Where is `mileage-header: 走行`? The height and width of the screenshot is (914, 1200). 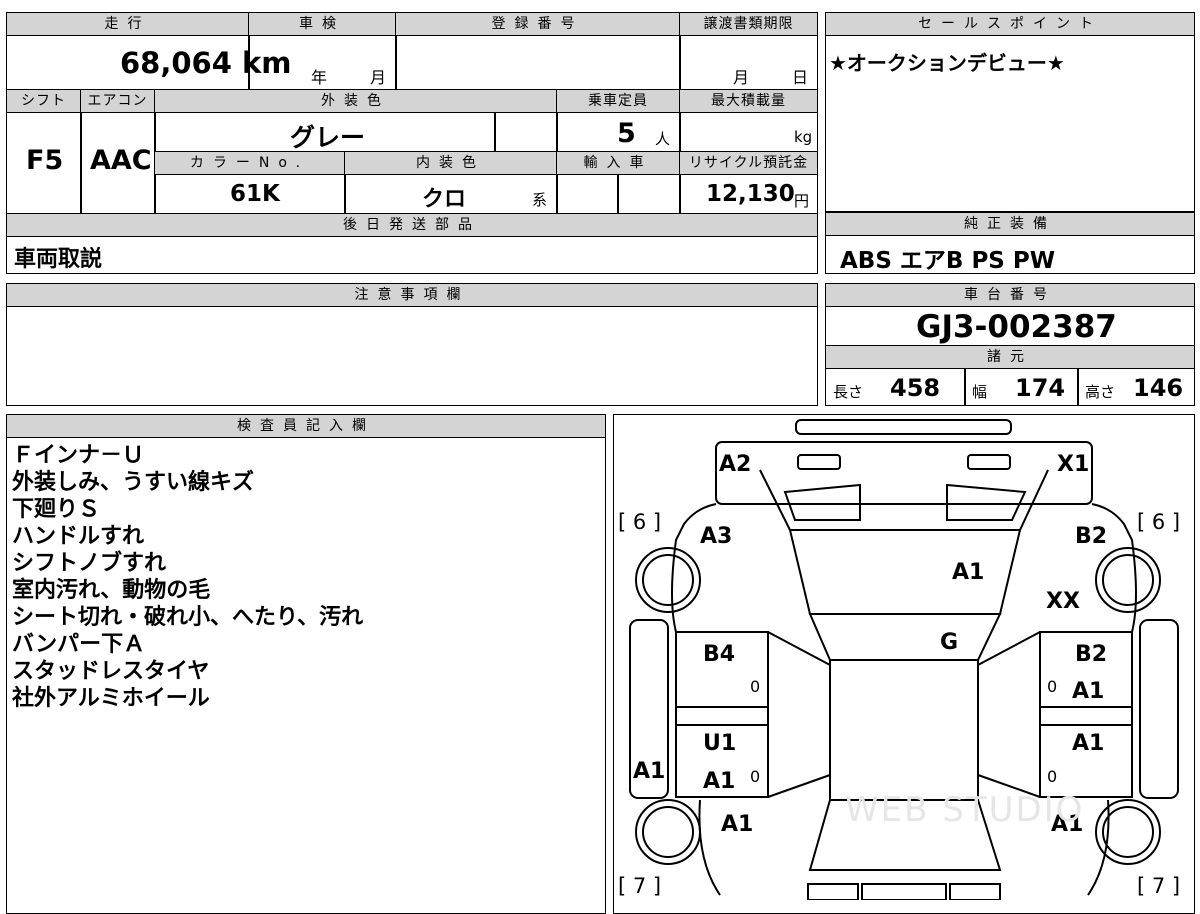 mileage-header: 走行 is located at coordinates (127, 24).